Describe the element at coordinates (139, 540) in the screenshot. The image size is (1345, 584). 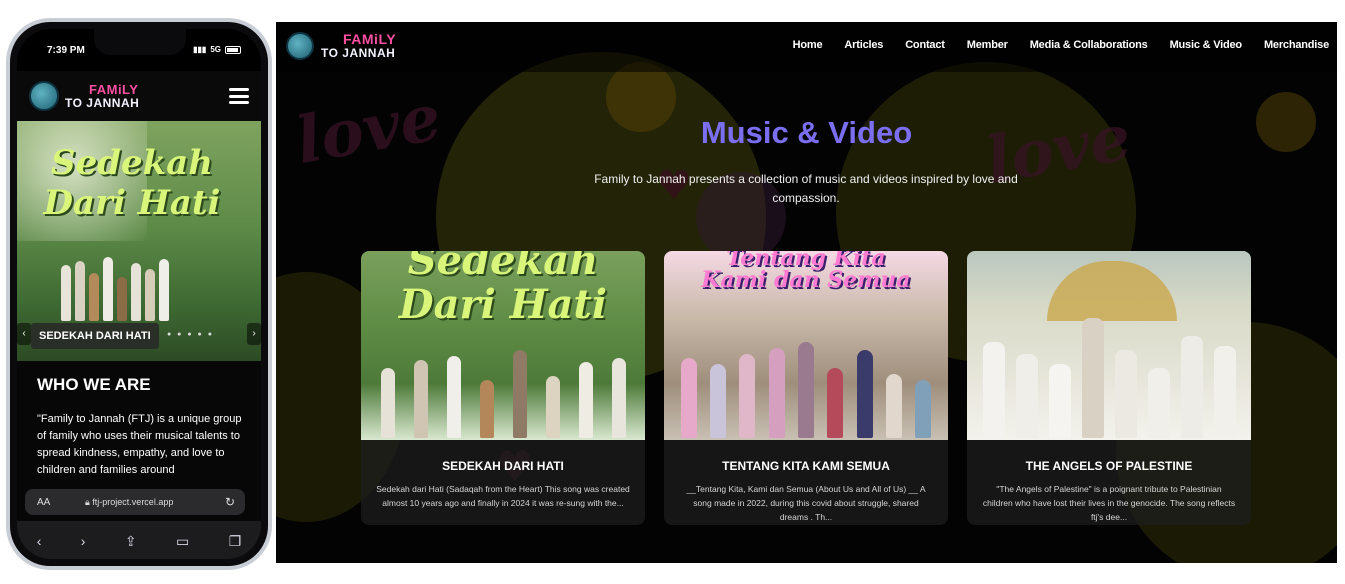
I see `browser-toolbar: ‹ › ⇪ ▭ ❐` at that location.